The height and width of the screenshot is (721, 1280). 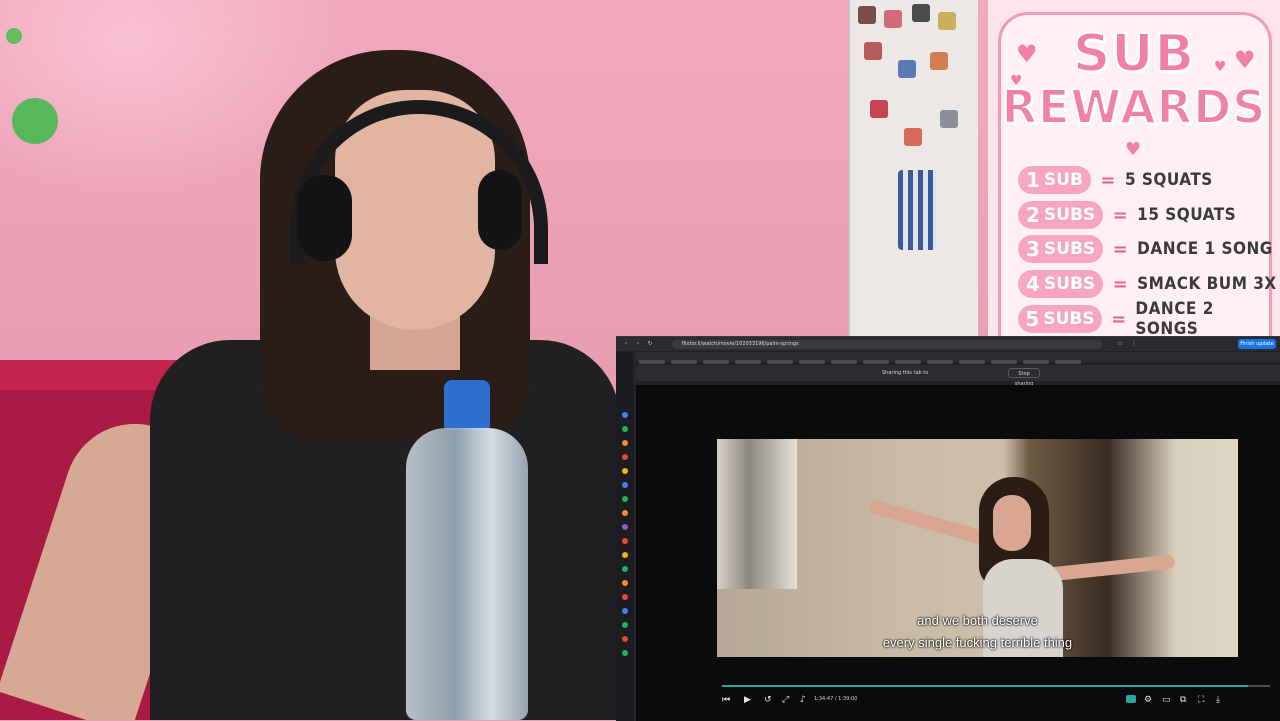 What do you see at coordinates (785, 700) in the screenshot?
I see `fullscreen-small-icon: ⤢` at bounding box center [785, 700].